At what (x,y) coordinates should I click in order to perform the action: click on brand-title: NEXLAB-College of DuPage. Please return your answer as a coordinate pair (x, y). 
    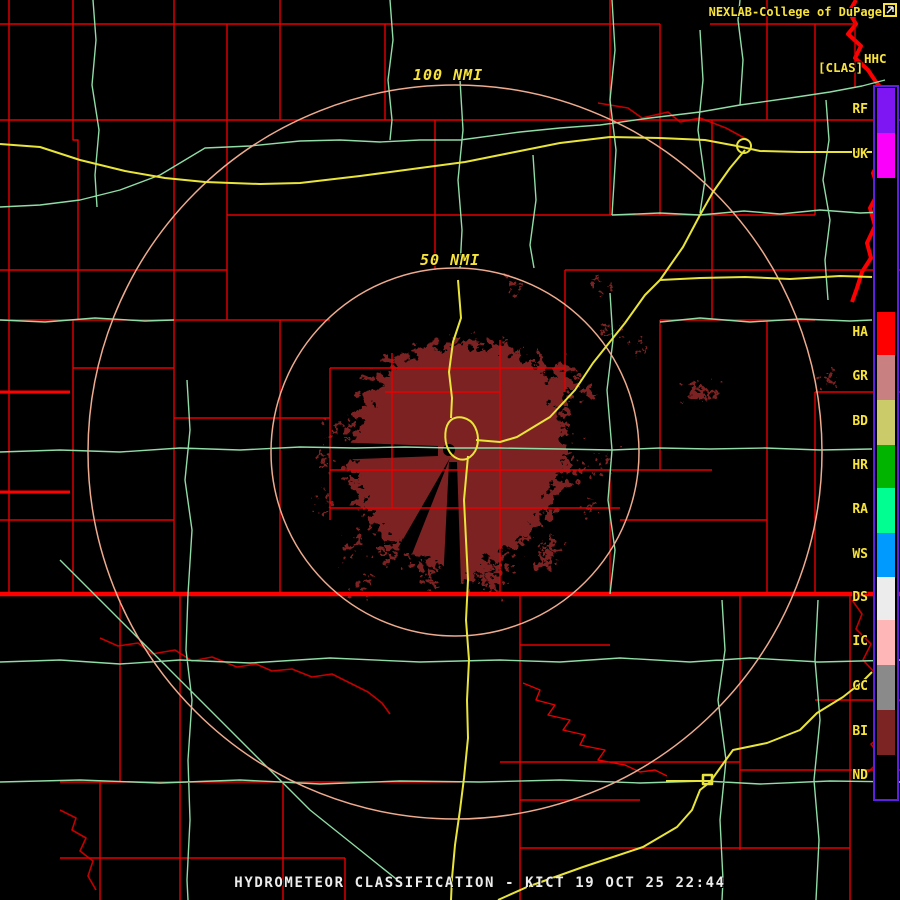
    Looking at the image, I should click on (795, 12).